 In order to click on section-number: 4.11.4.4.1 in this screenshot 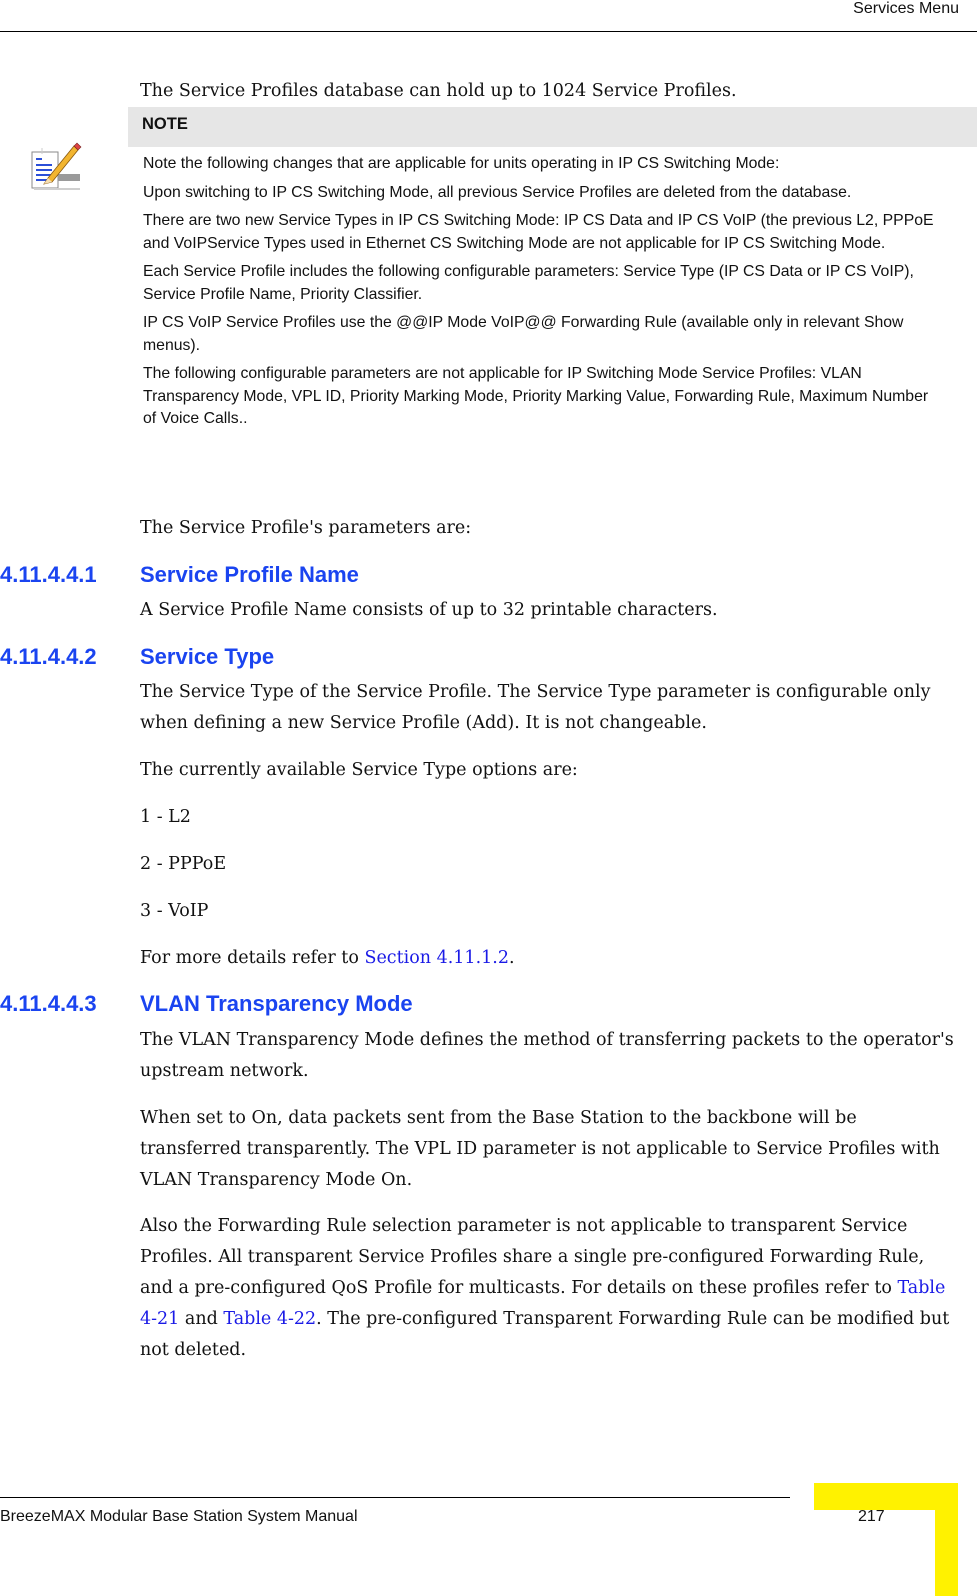, I will do `click(48, 574)`.